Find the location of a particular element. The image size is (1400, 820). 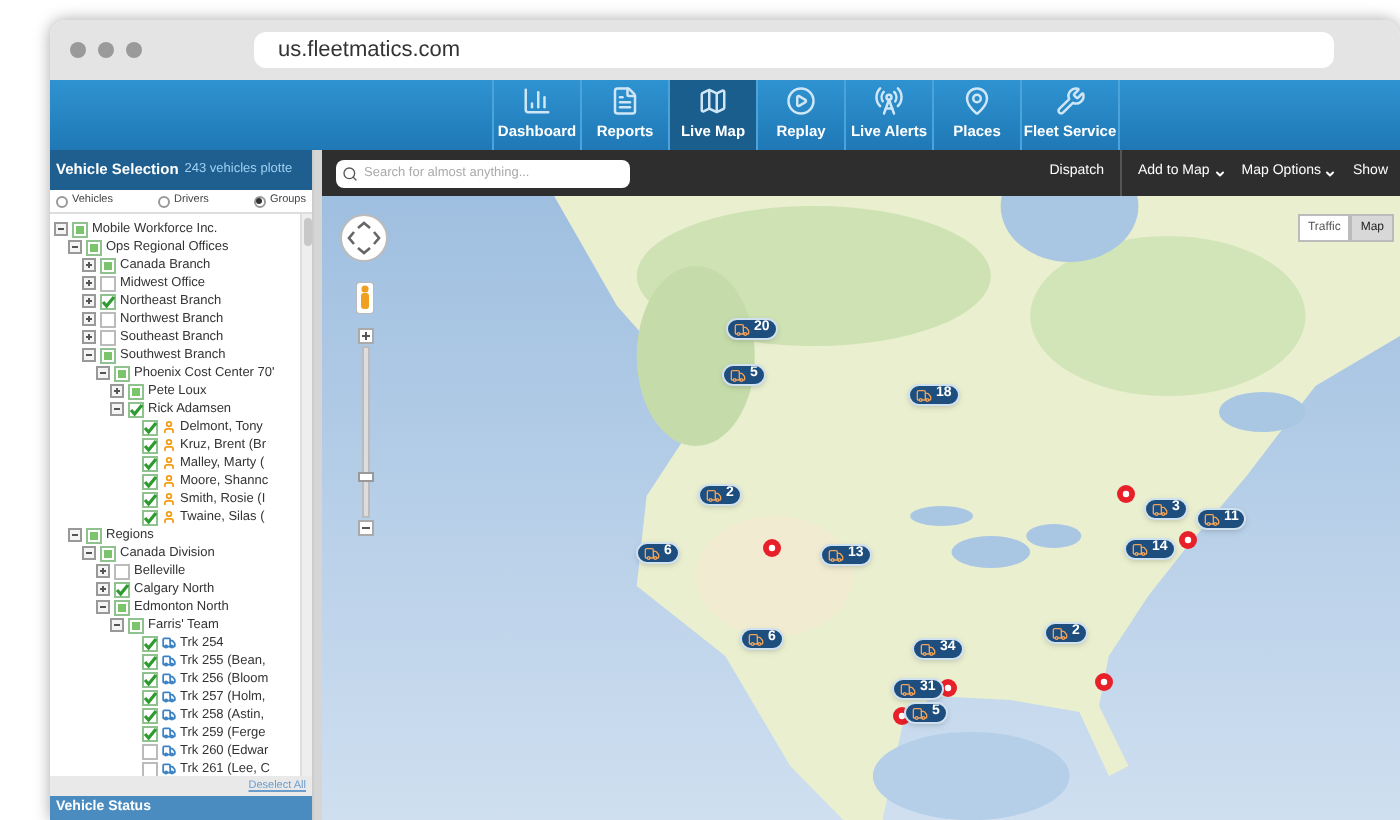

zoom-slider is located at coordinates (366, 432).